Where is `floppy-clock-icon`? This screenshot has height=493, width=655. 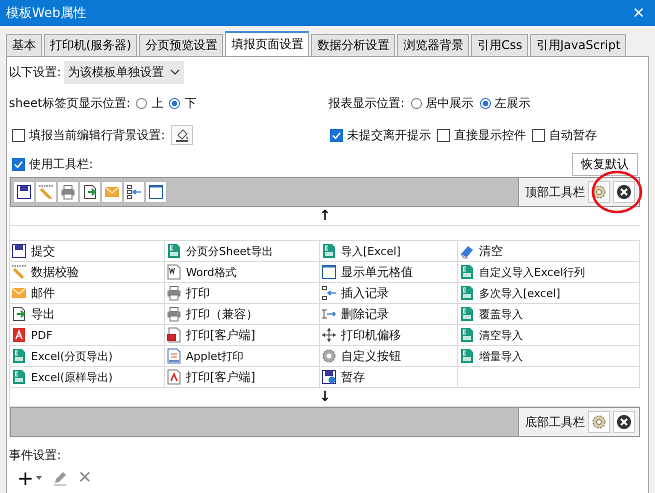 floppy-clock-icon is located at coordinates (329, 377).